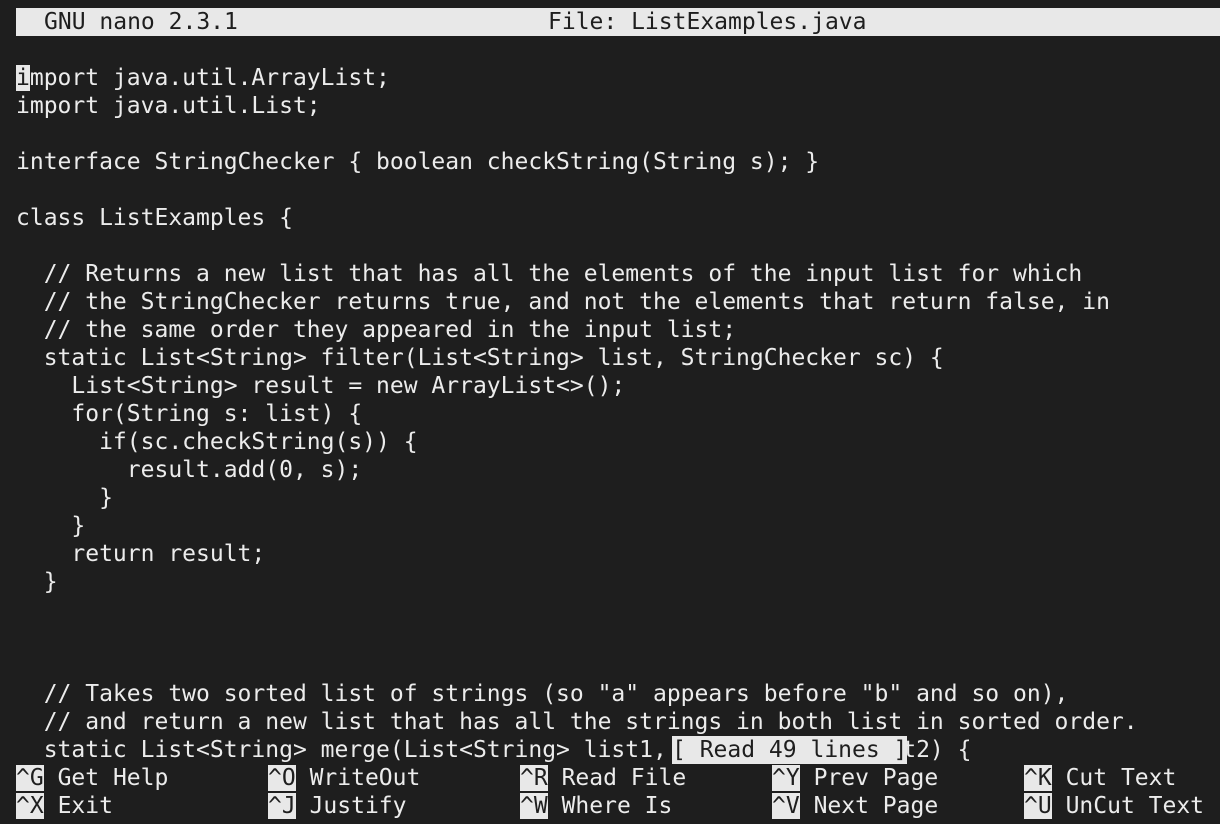  I want to click on shortcut-label: Read File, so click(624, 778).